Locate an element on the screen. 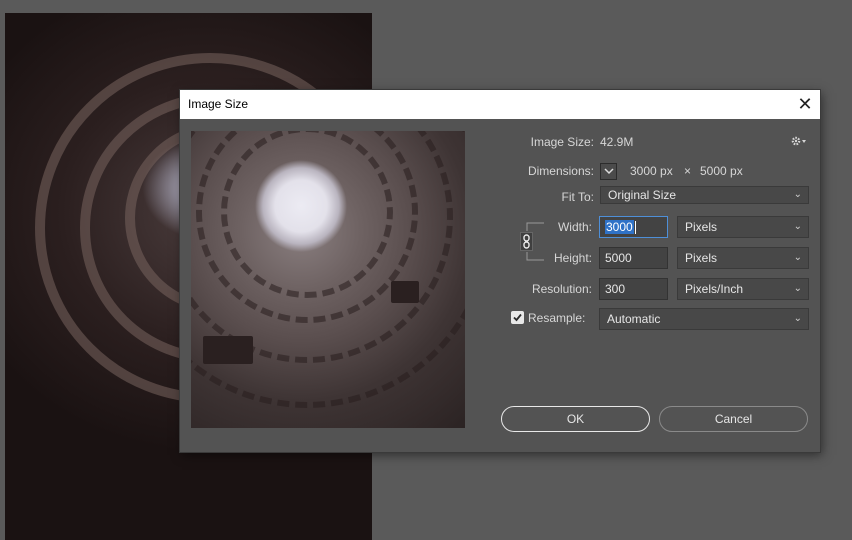 The image size is (852, 540). width-input: 3000 is located at coordinates (633, 227).